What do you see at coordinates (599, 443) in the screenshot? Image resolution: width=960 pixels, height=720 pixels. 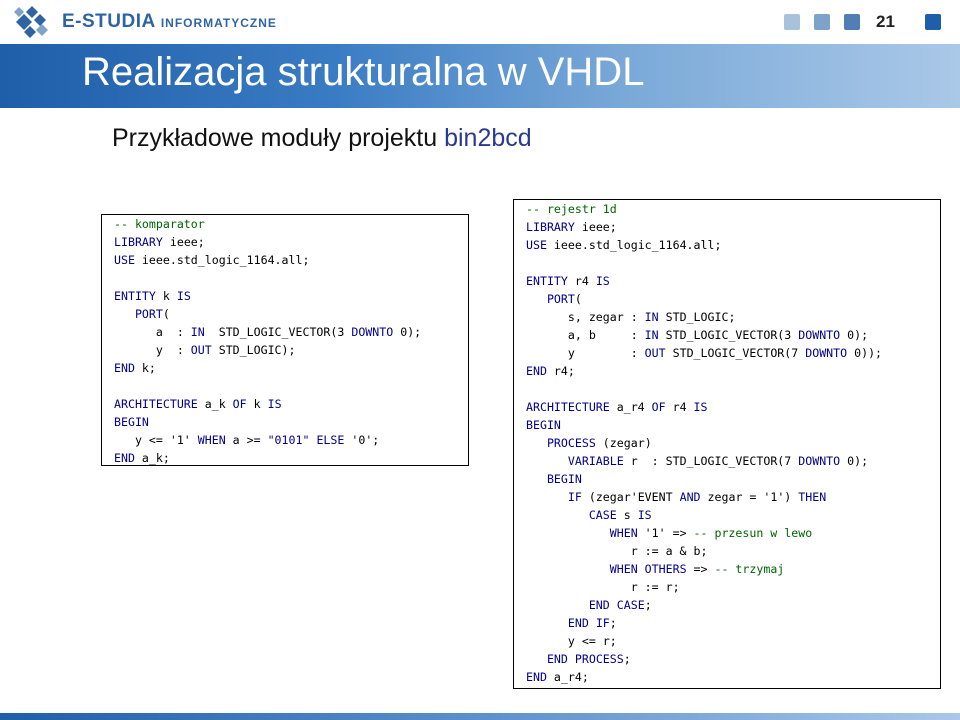 I see `rejestr-code-line: PROCESS (zegar)` at bounding box center [599, 443].